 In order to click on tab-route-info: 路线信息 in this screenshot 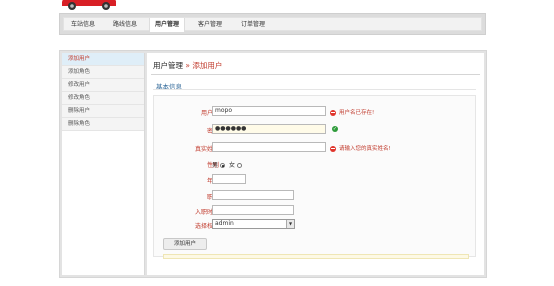, I will do `click(125, 25)`.